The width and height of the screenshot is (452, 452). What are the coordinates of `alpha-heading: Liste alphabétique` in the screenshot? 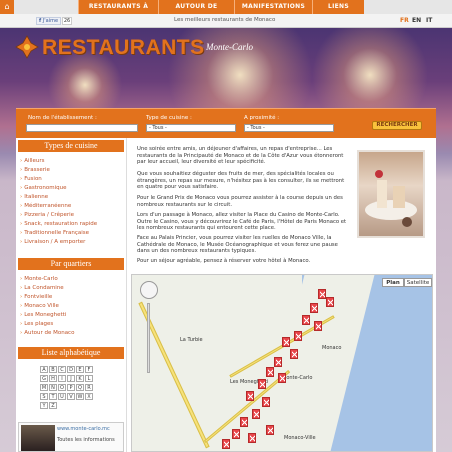 It's located at (71, 353).